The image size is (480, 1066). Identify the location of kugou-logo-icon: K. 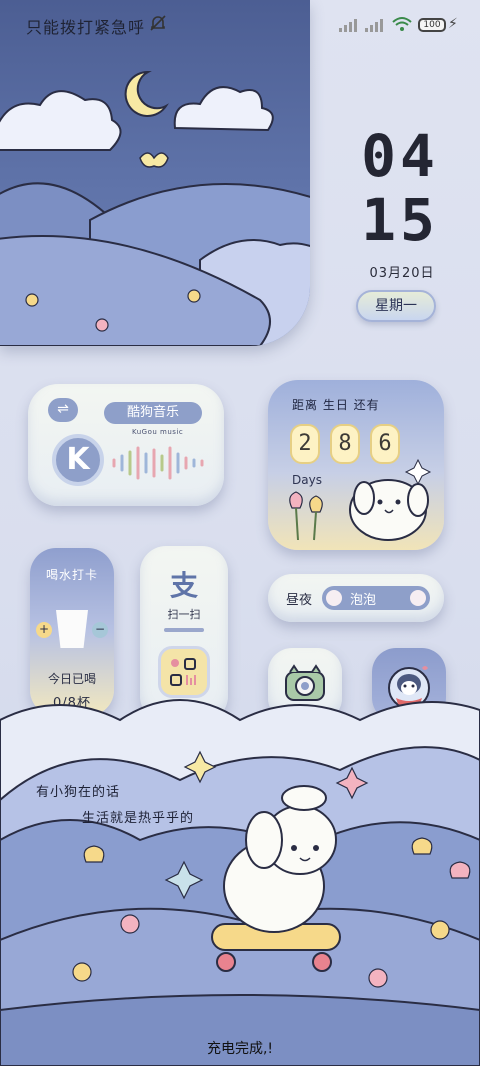
(78, 460).